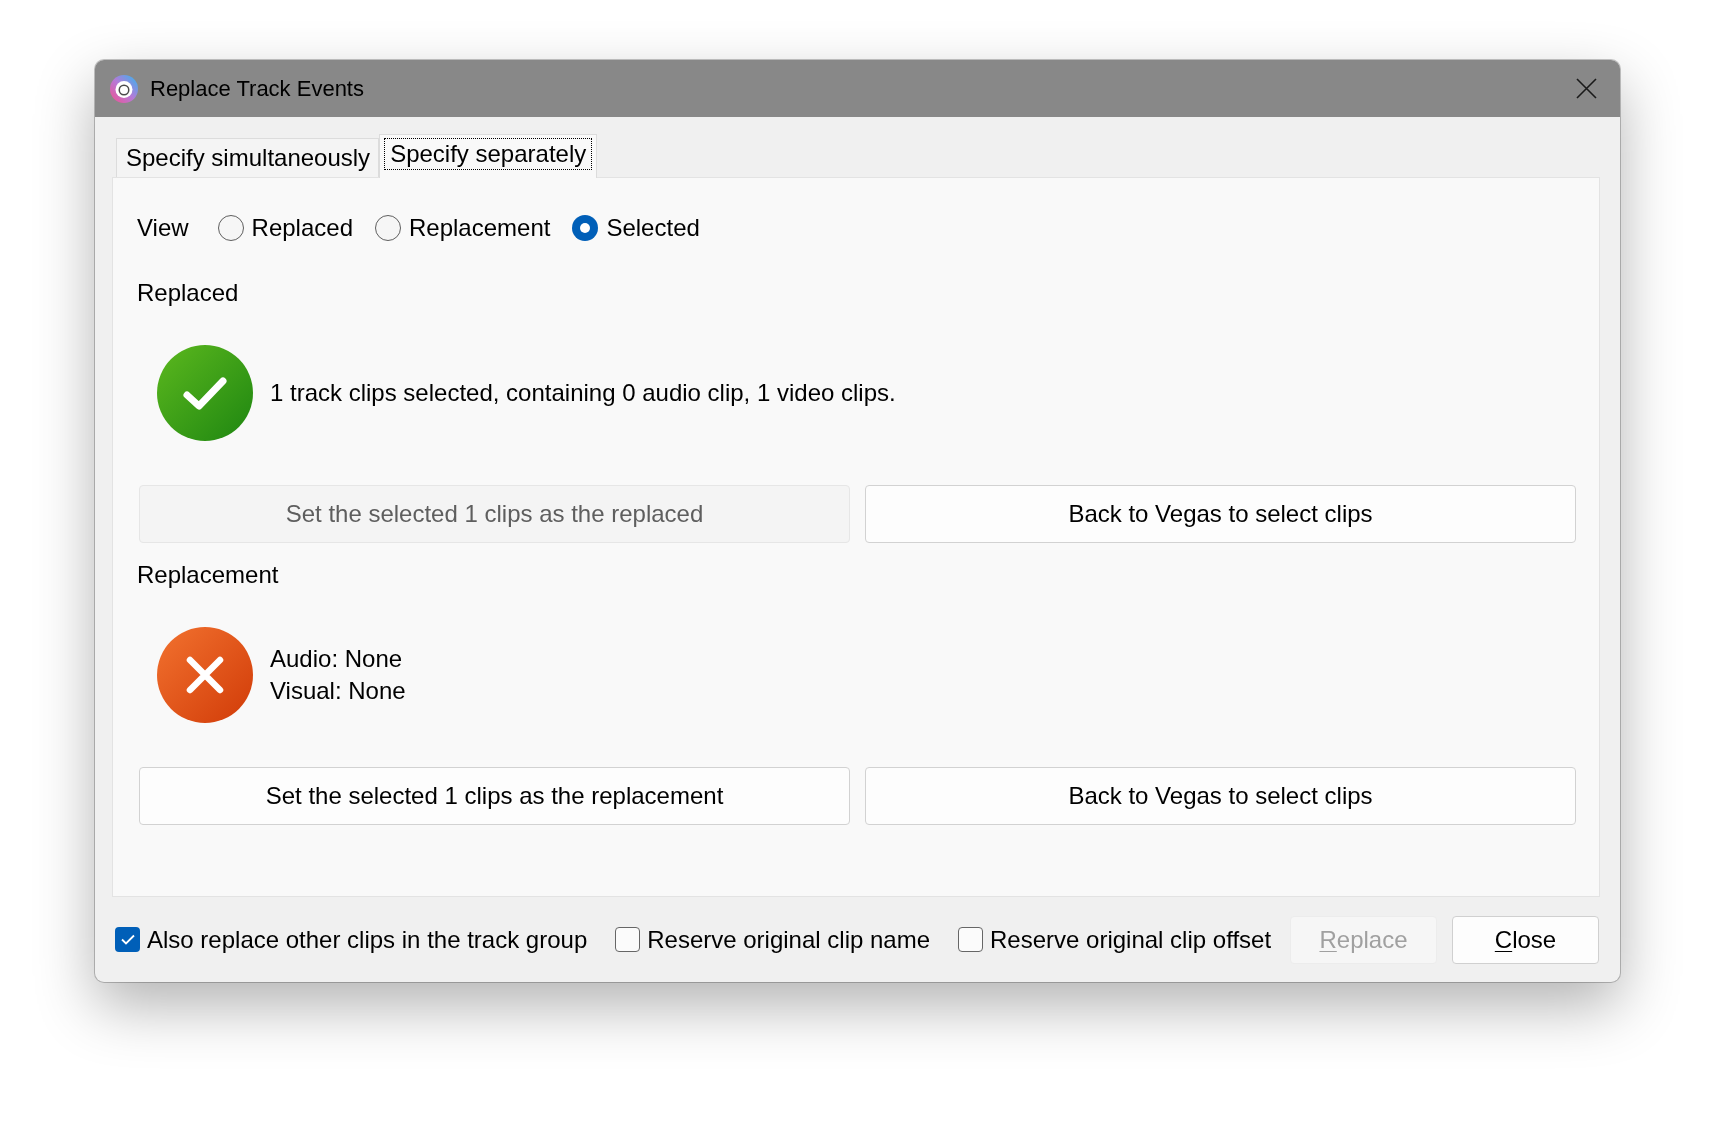 The height and width of the screenshot is (1144, 1716). Describe the element at coordinates (257, 88) in the screenshot. I see `window-title: Replace Track Events` at that location.